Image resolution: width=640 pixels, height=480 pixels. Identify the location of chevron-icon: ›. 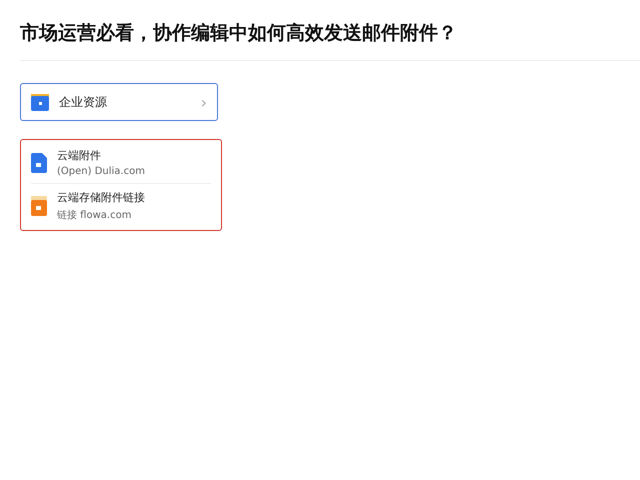
(203, 102).